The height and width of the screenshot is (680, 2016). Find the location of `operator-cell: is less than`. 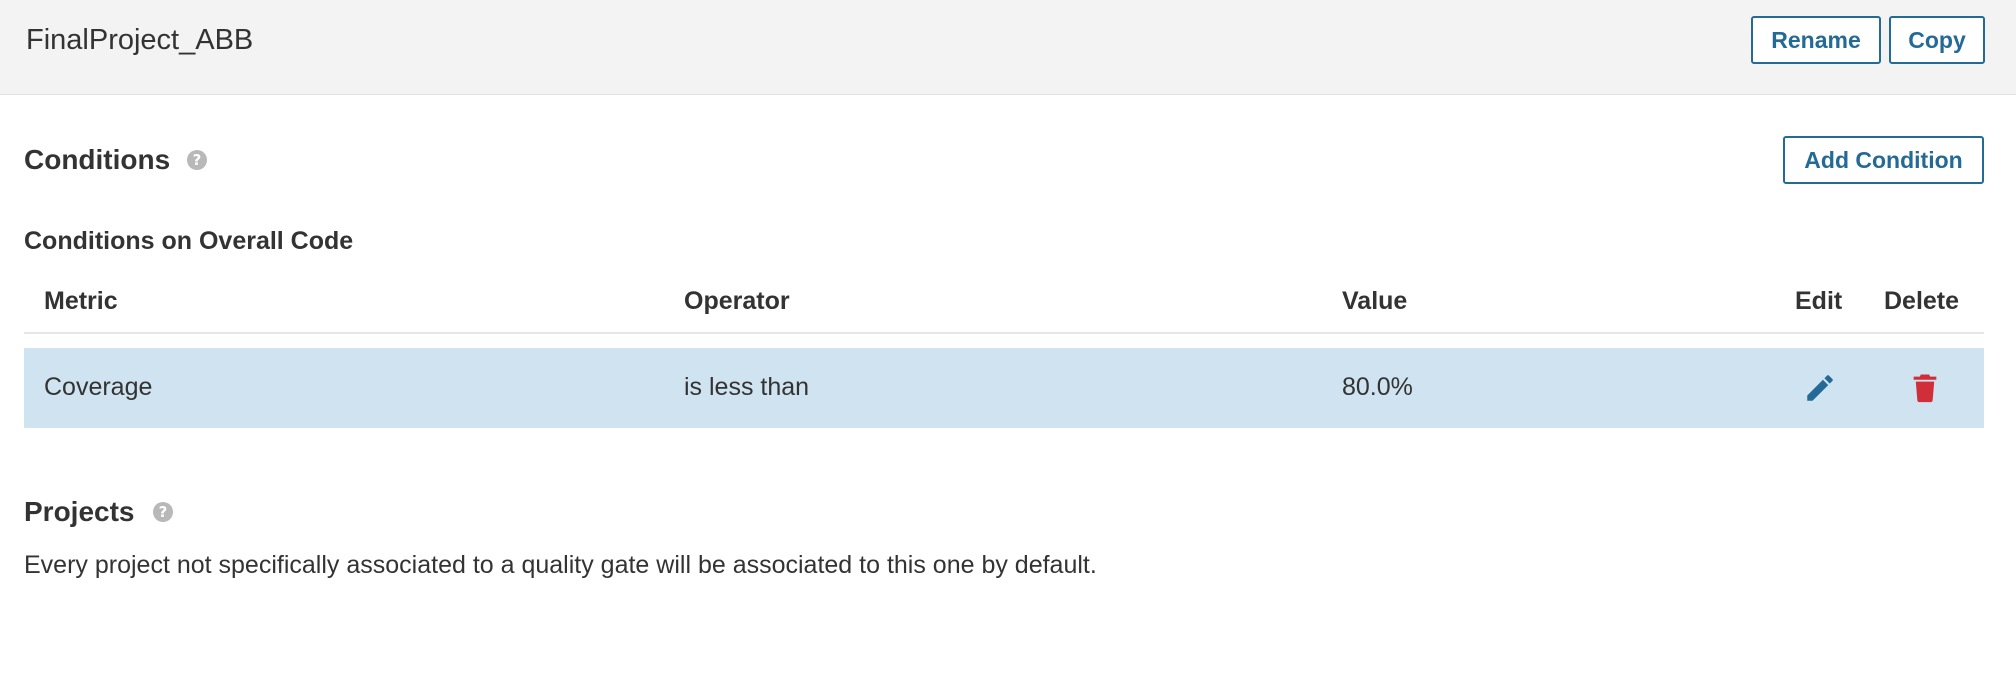

operator-cell: is less than is located at coordinates (747, 387).